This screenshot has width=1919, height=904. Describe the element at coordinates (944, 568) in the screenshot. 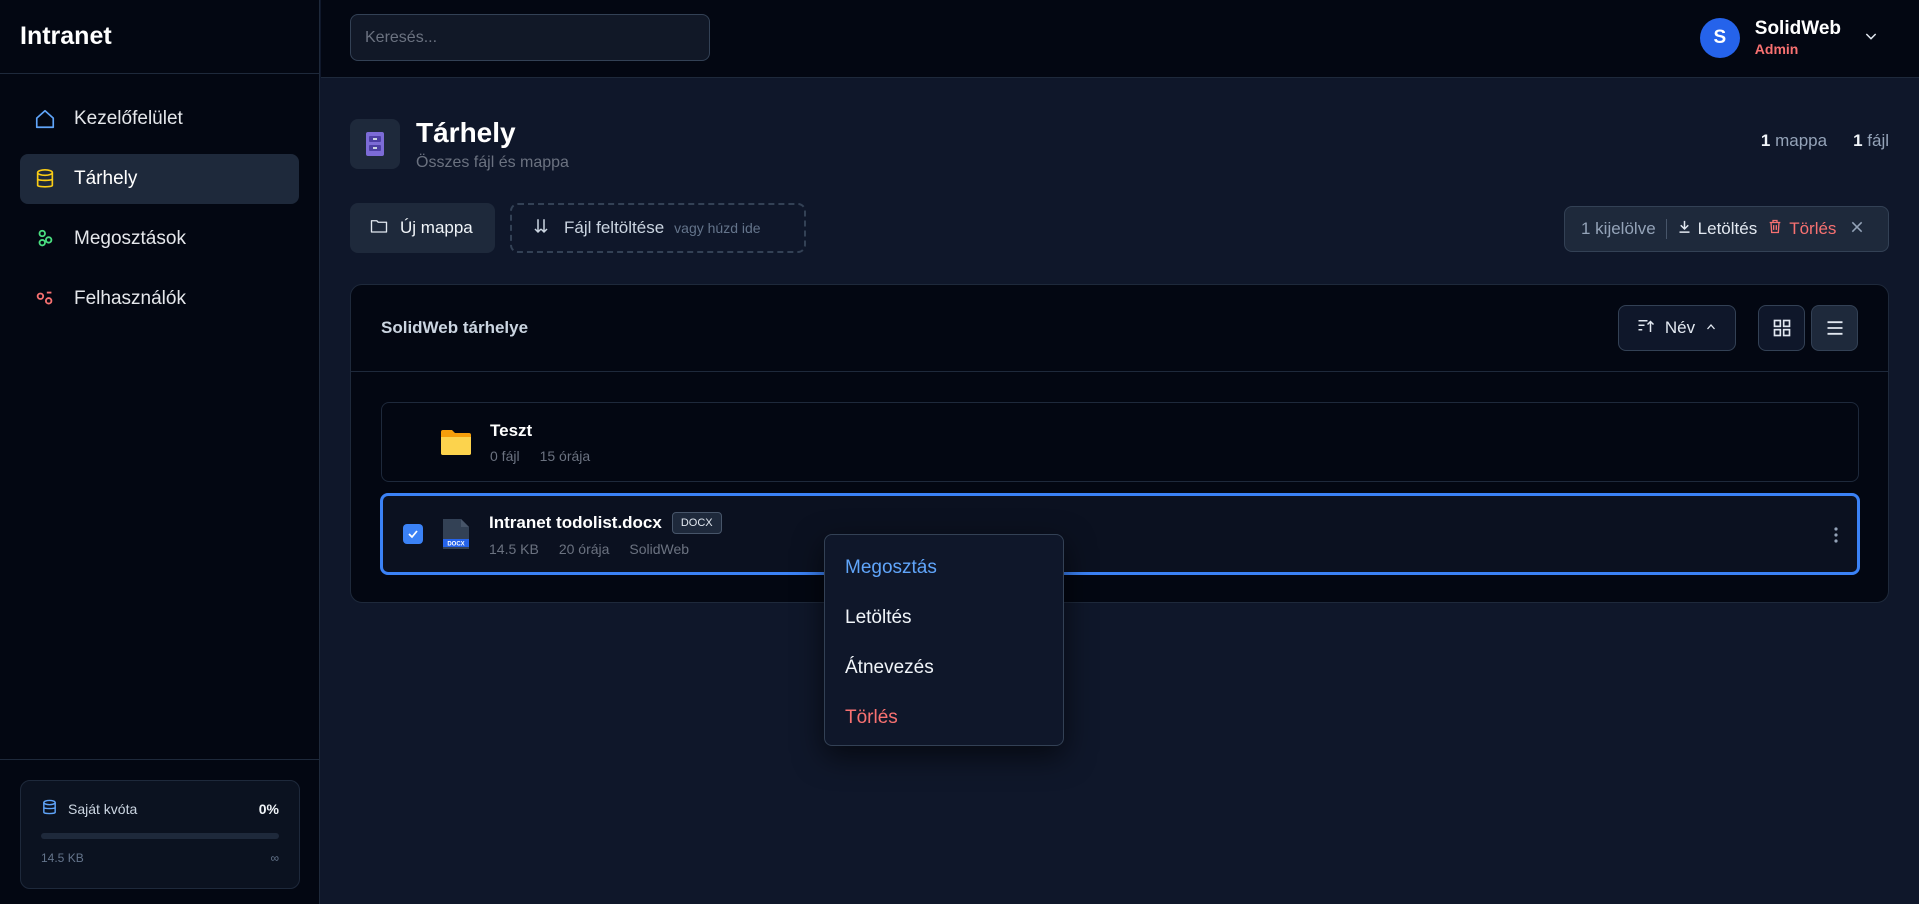

I see `menu-item-share: Megosztás` at that location.